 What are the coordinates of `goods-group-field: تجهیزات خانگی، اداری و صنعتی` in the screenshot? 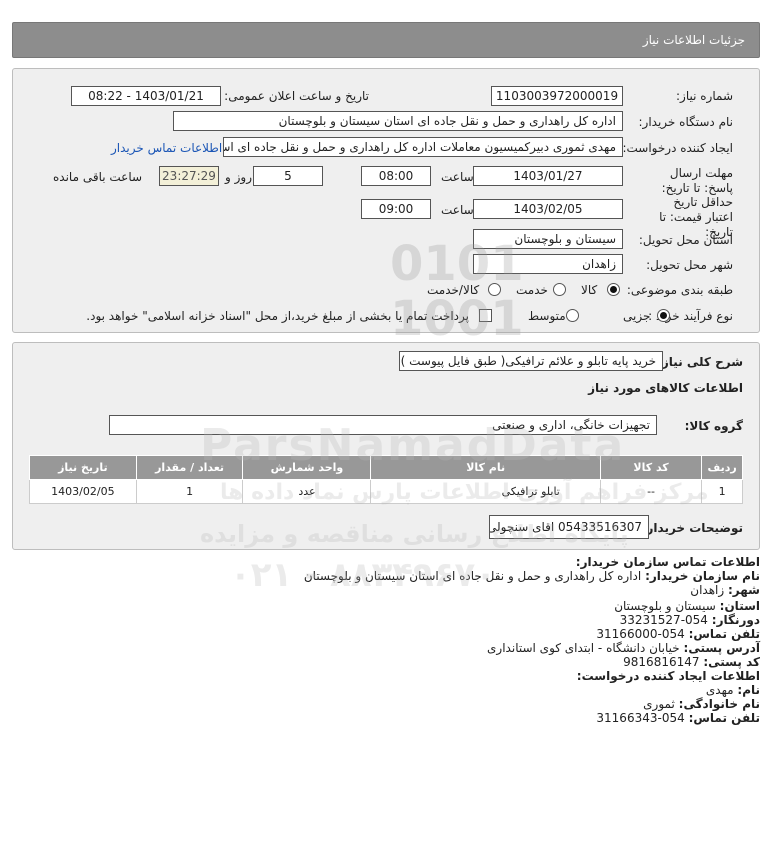 It's located at (383, 425).